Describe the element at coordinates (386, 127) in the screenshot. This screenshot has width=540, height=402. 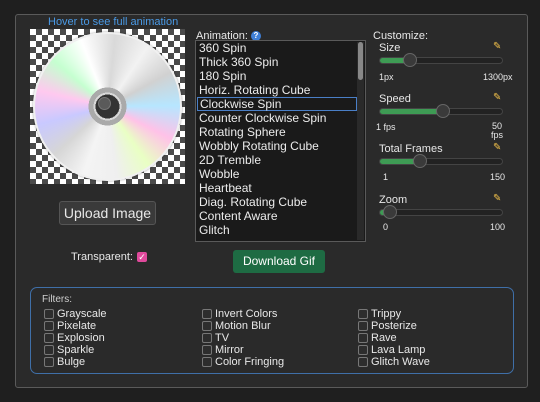
I see `speed-min-label: 1 fps` at that location.